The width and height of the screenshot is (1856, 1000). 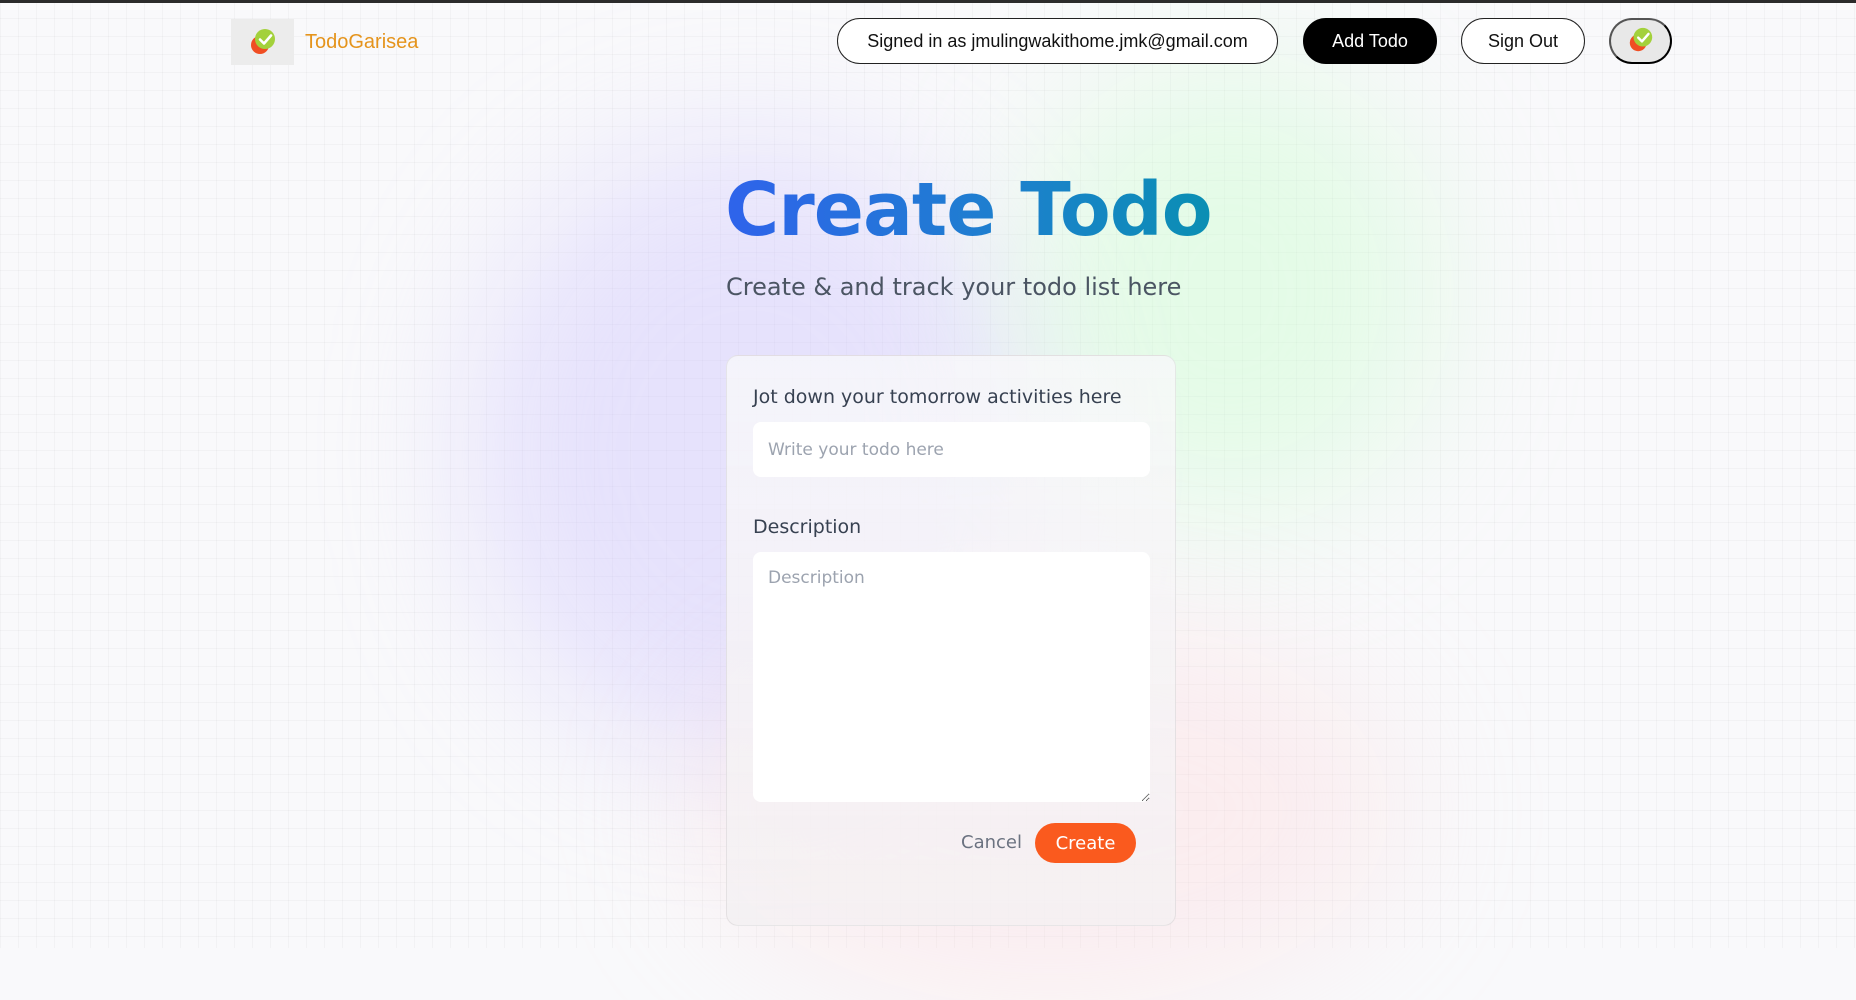 What do you see at coordinates (954, 287) in the screenshot?
I see `page-subtitle: Create & and track your todo list here` at bounding box center [954, 287].